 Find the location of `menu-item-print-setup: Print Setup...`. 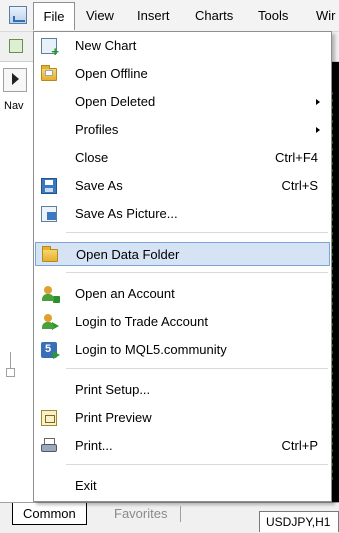

menu-item-print-setup: Print Setup... is located at coordinates (182, 390).